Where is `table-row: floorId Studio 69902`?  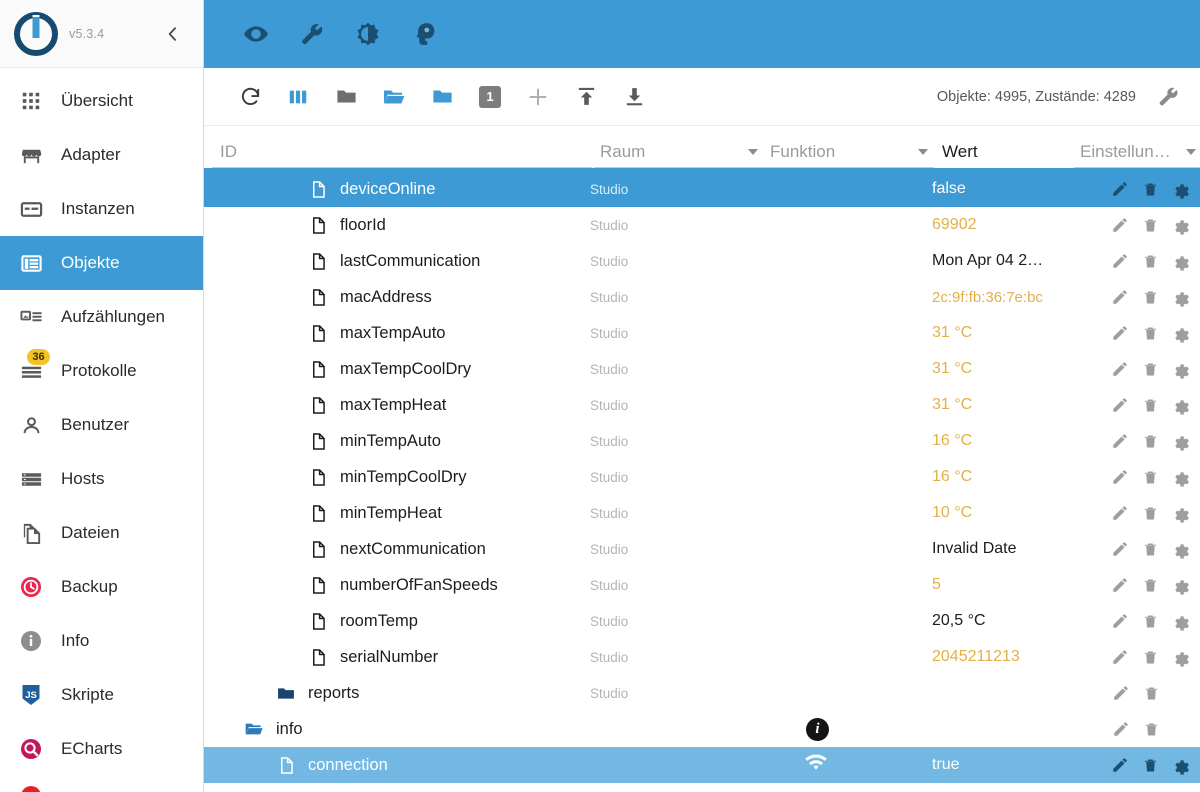 table-row: floorId Studio 69902 is located at coordinates (702, 225).